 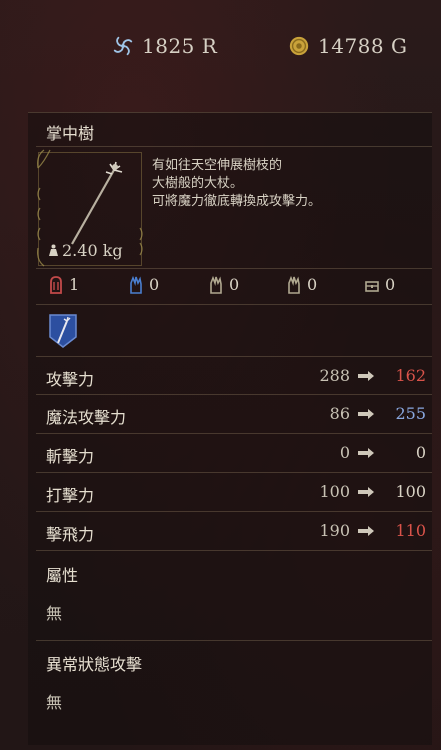 I want to click on item-weight: 2.40 kg, so click(x=85, y=250).